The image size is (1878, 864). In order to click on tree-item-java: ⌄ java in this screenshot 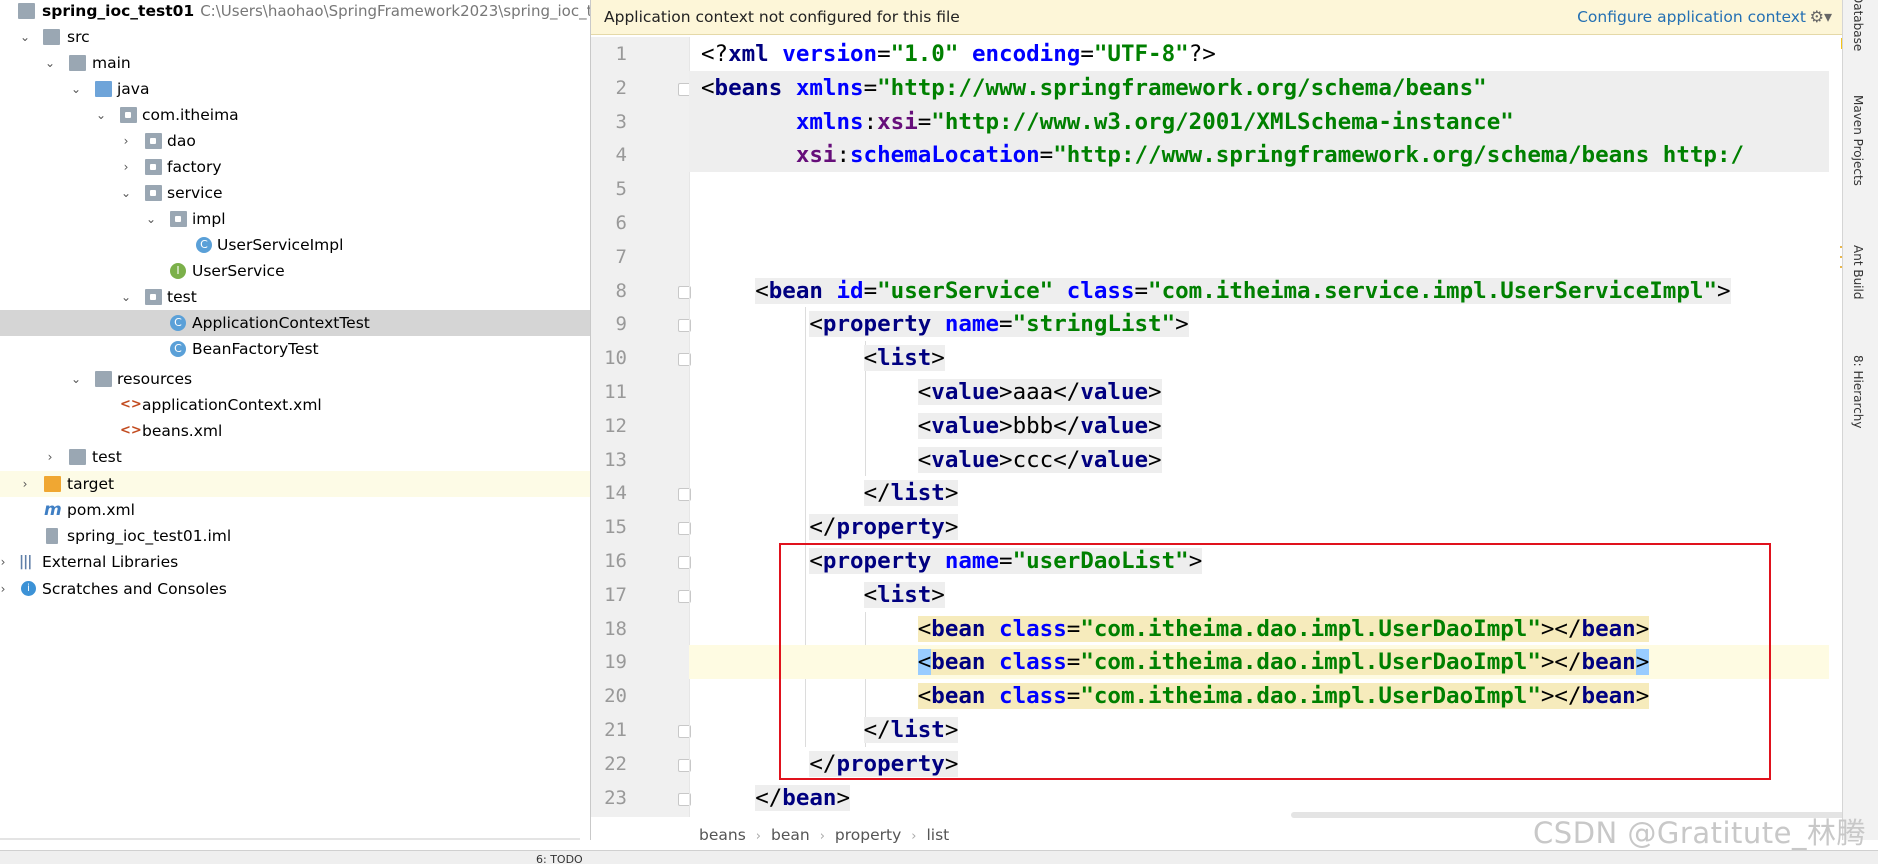, I will do `click(295, 89)`.